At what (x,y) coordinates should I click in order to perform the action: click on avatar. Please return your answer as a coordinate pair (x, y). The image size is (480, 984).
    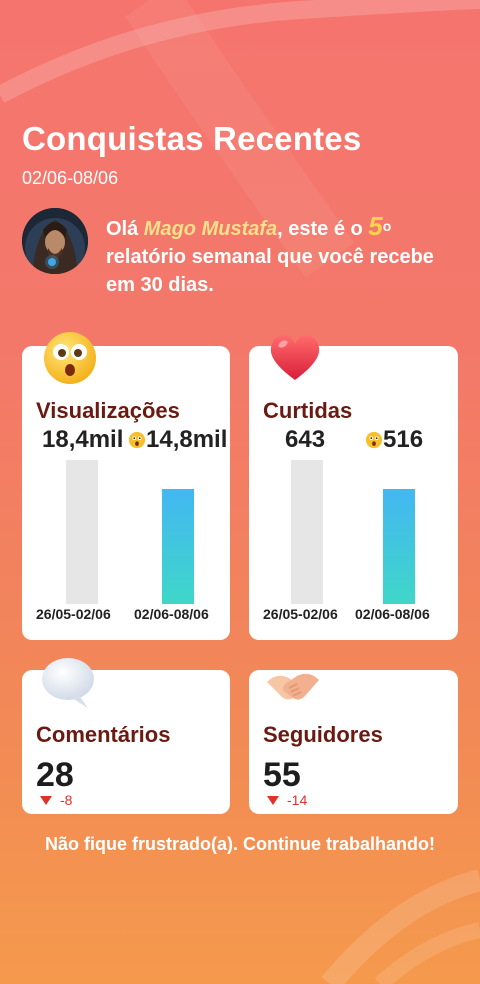
    Looking at the image, I should click on (55, 241).